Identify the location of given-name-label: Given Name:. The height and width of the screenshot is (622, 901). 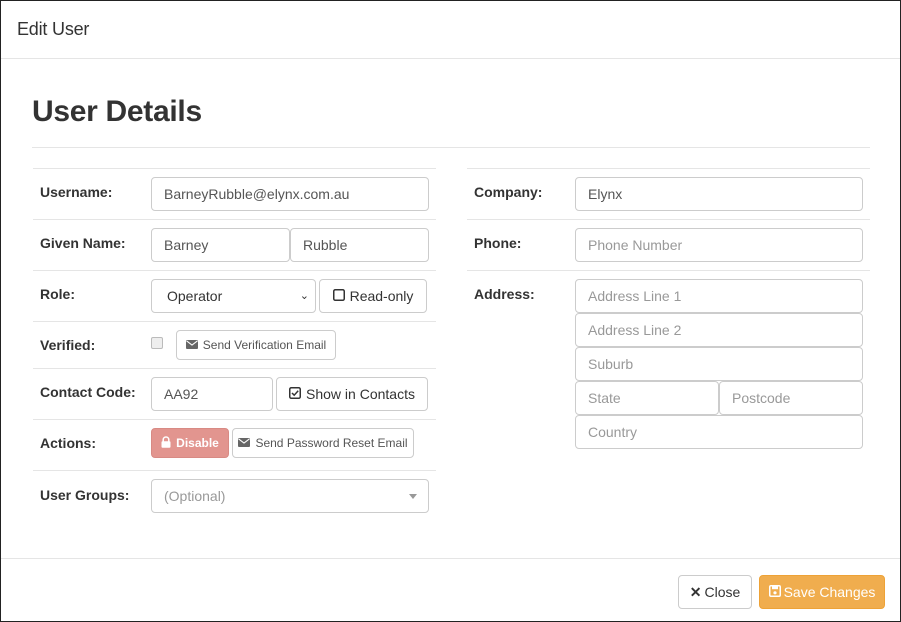
(83, 243).